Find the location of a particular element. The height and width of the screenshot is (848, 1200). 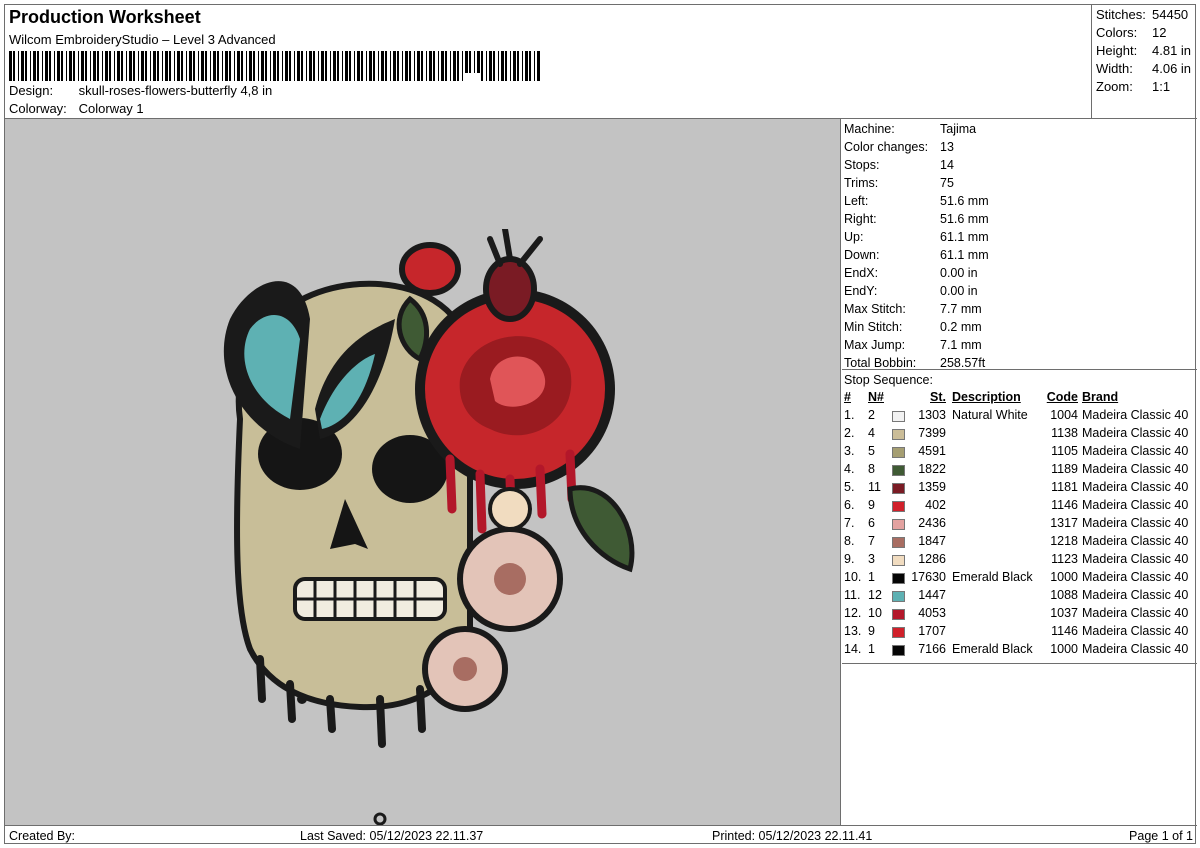

row-stitches: 1359 is located at coordinates (932, 487).